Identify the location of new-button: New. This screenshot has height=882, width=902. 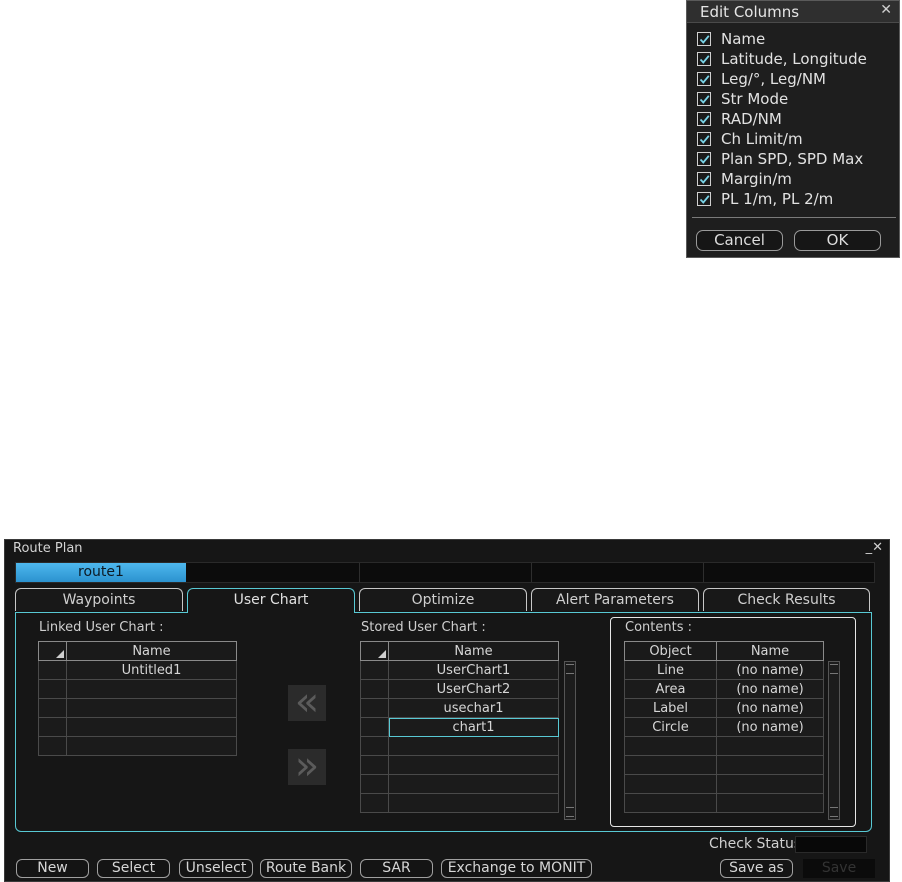
(52, 868).